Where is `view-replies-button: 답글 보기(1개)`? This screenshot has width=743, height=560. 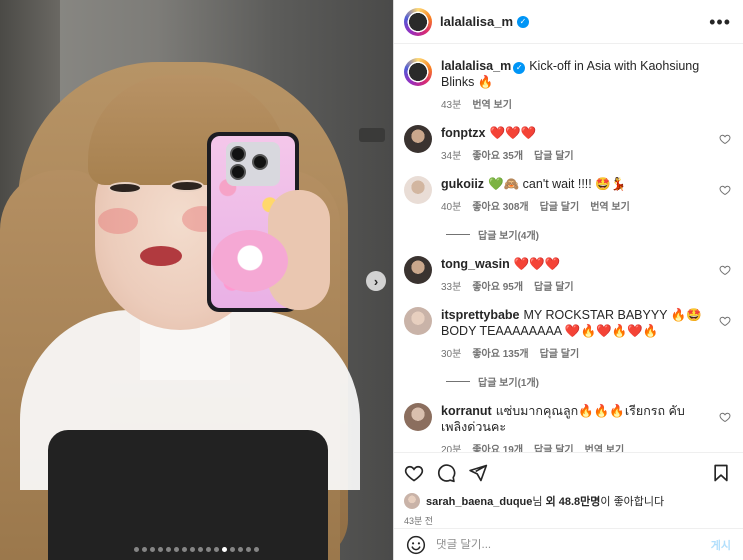
view-replies-button: 답글 보기(1개) is located at coordinates (588, 381).